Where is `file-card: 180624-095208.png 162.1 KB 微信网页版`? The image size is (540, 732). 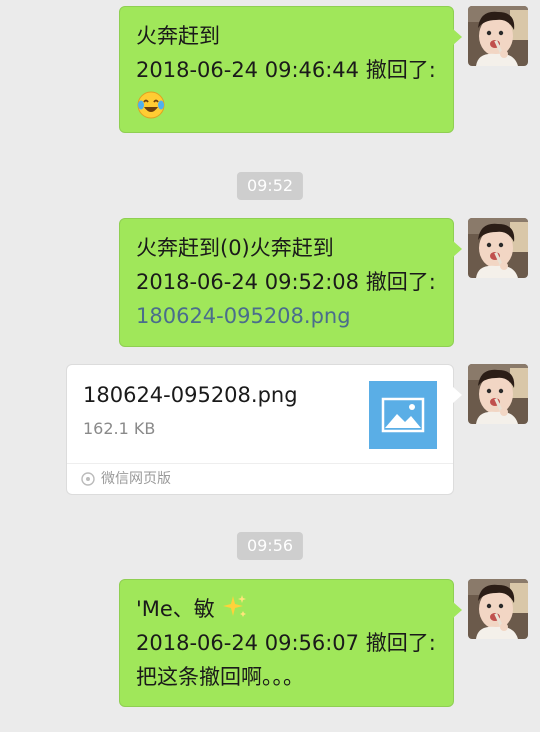
file-card: 180624-095208.png 162.1 KB 微信网页版 is located at coordinates (264, 429).